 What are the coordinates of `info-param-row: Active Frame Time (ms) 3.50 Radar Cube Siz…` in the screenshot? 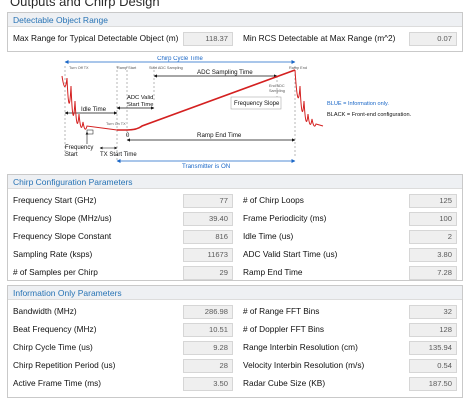 It's located at (235, 383).